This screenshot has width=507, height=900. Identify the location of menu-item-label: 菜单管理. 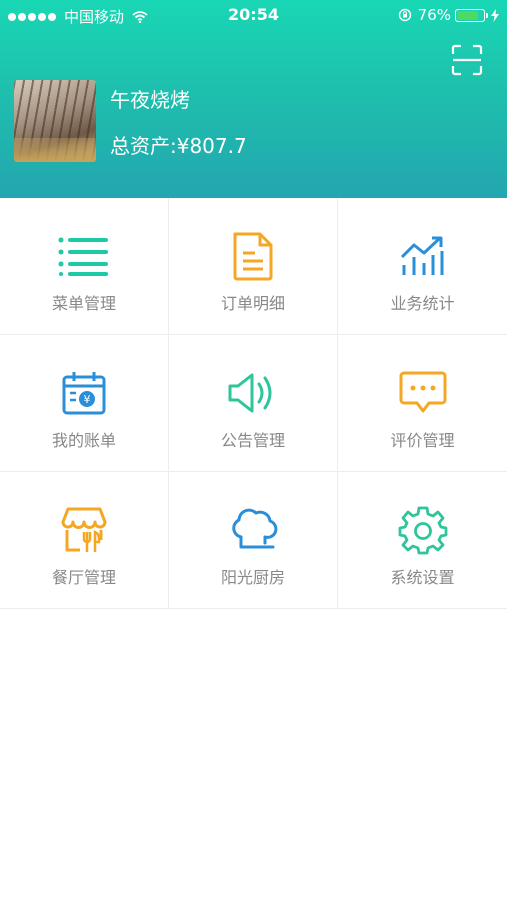
(83, 303).